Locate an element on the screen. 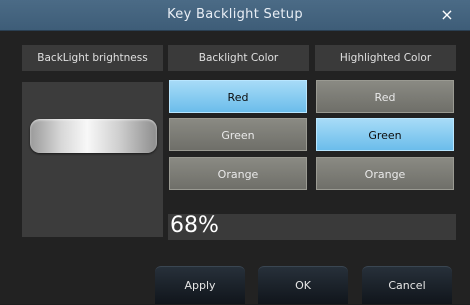  brightness-percent: 68% is located at coordinates (194, 225).